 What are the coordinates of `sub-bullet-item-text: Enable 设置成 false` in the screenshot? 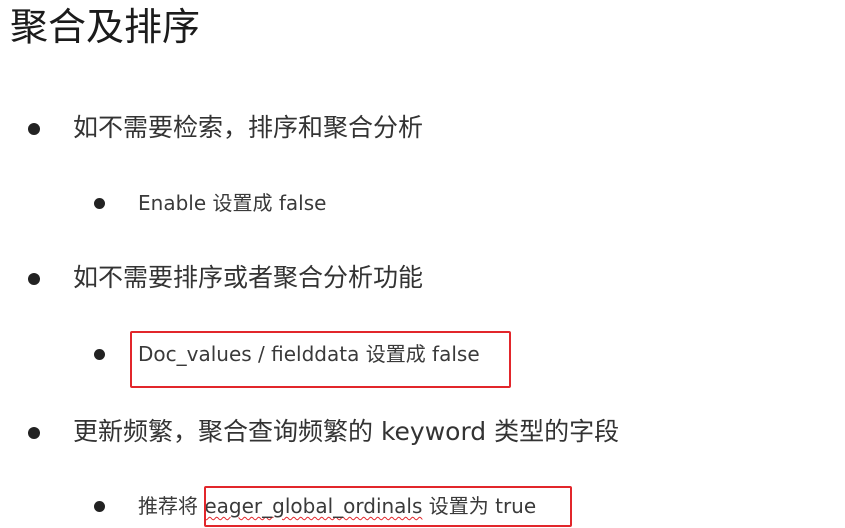 It's located at (232, 203).